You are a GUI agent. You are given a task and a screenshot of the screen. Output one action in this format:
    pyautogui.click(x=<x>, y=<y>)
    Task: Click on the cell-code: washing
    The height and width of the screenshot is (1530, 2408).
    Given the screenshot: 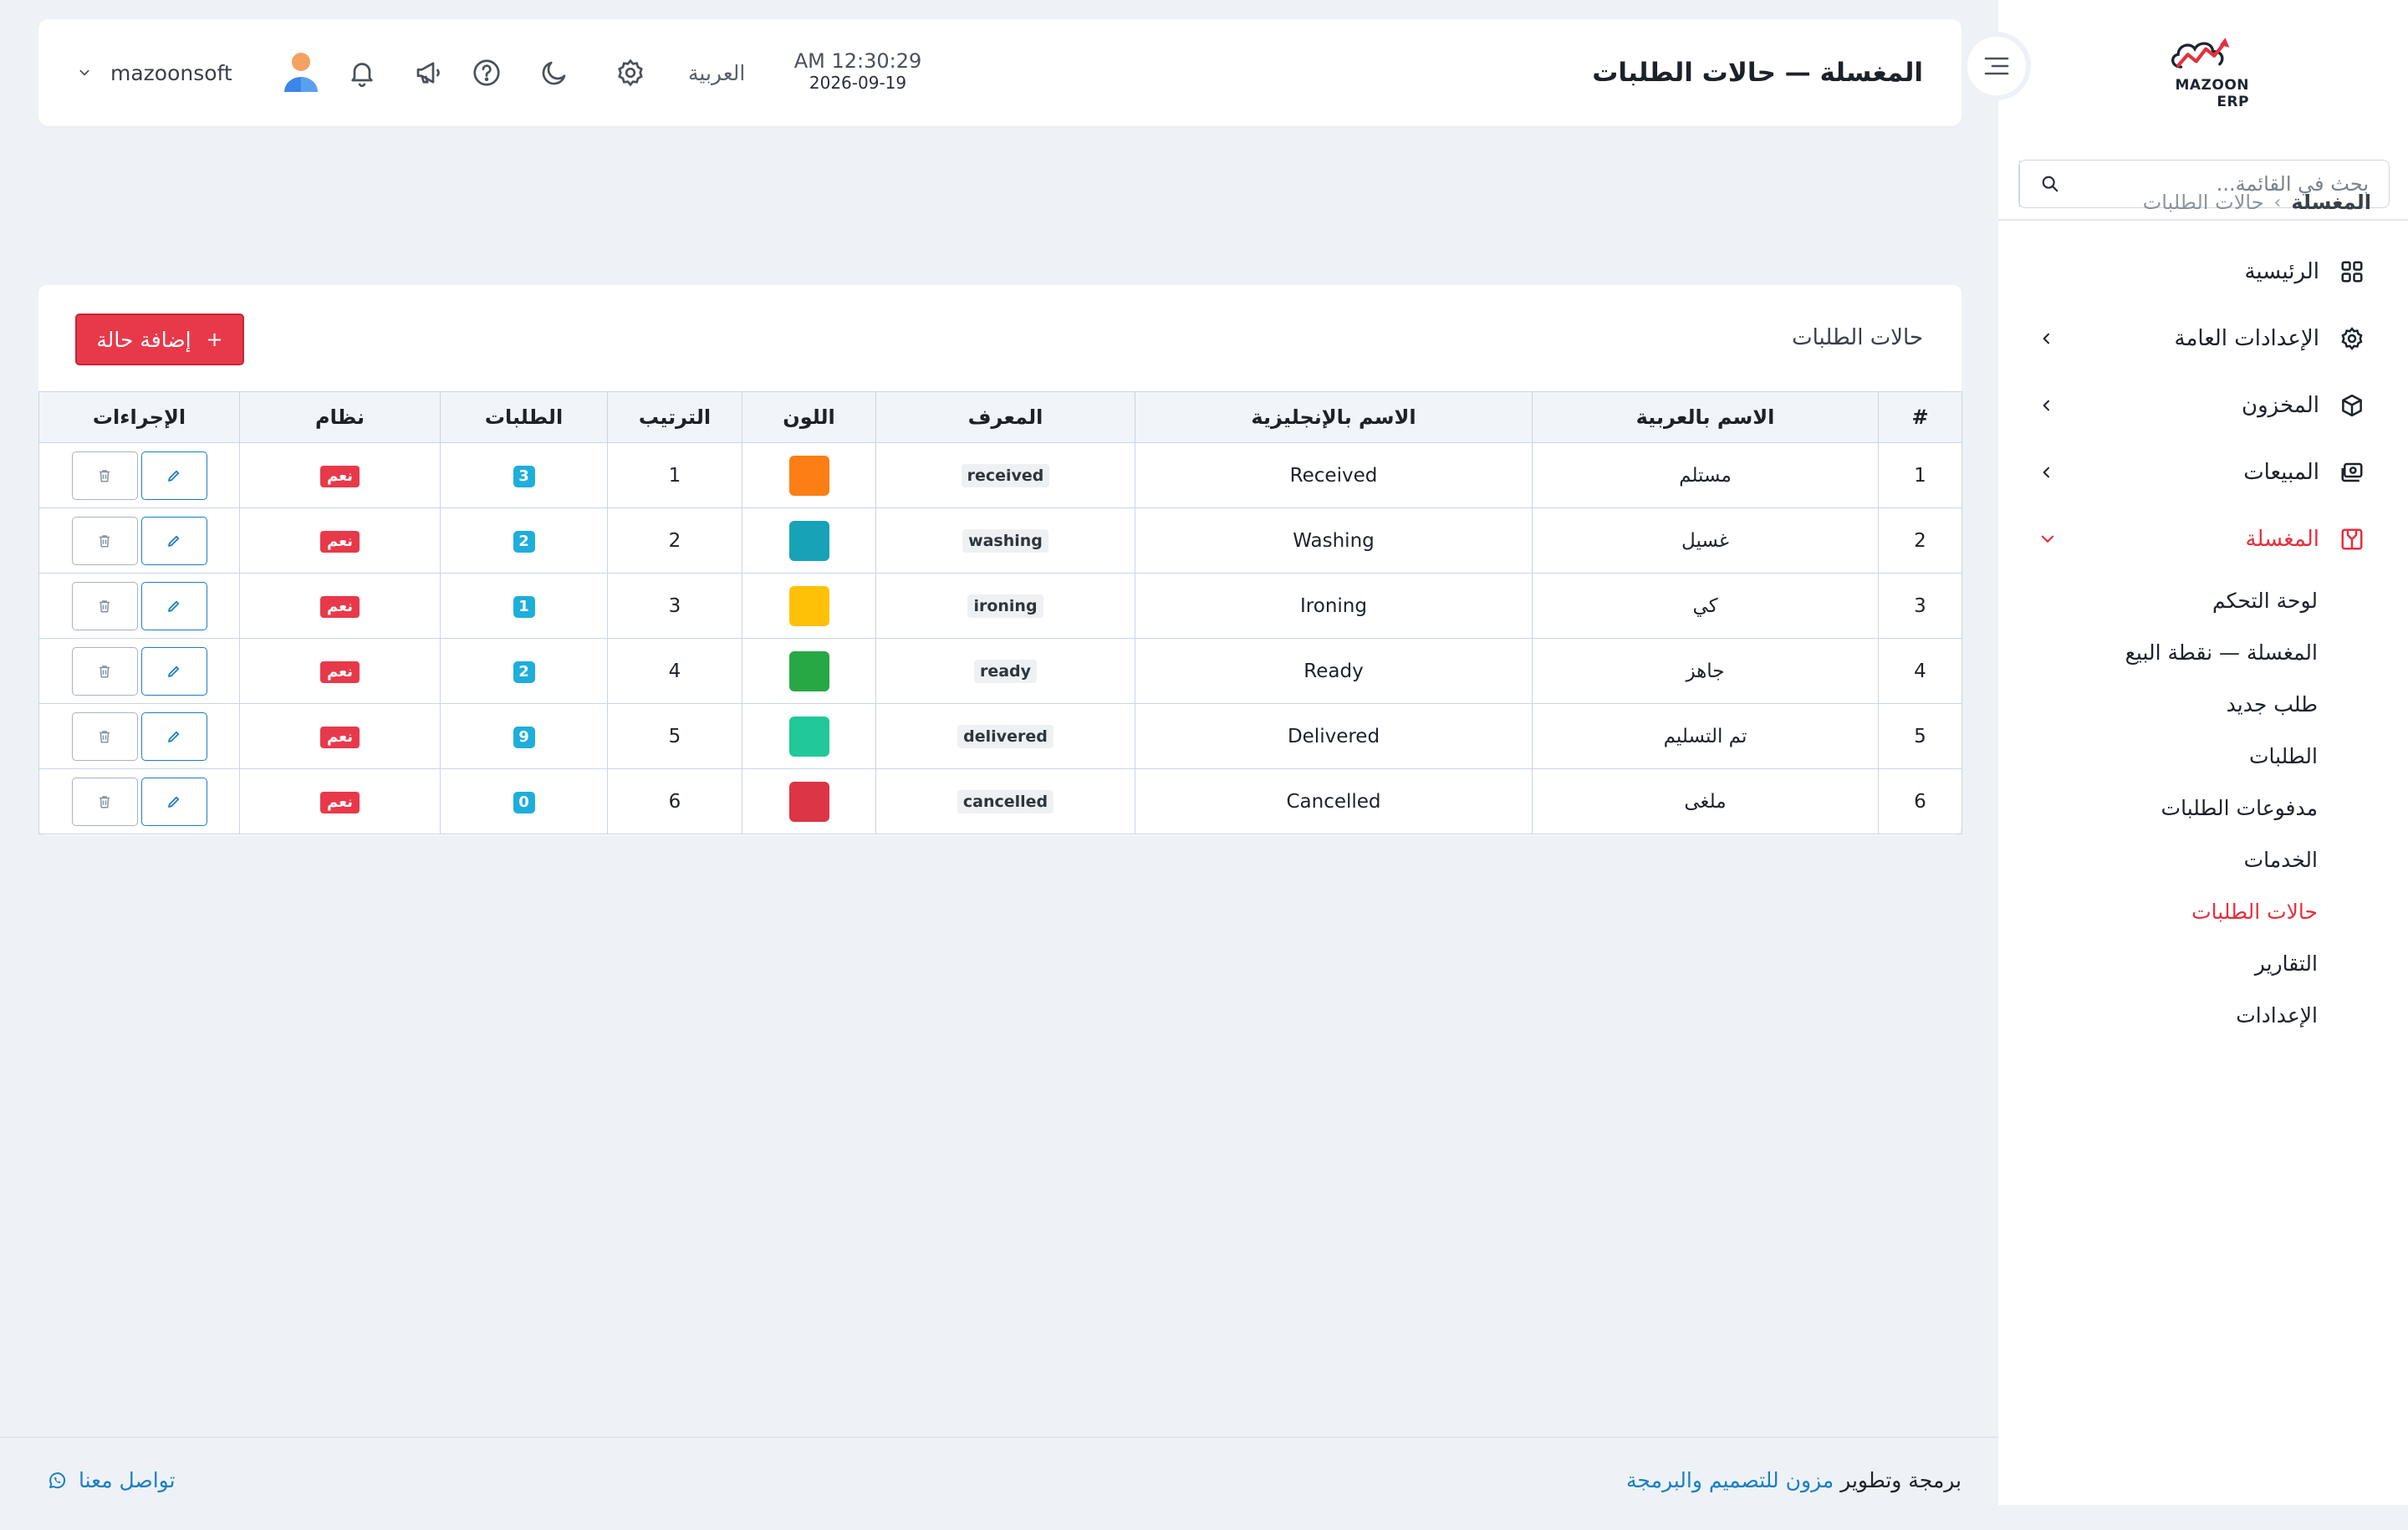 What is the action you would take?
    pyautogui.click(x=1005, y=540)
    